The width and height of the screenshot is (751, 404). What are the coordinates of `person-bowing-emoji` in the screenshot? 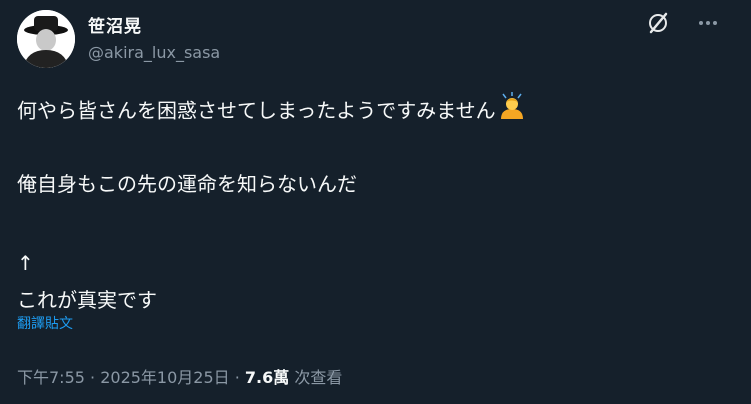 It's located at (512, 112).